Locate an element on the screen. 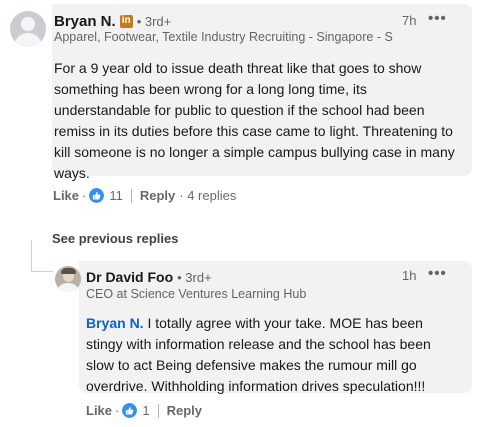  thread-line is located at coordinates (31, 256).